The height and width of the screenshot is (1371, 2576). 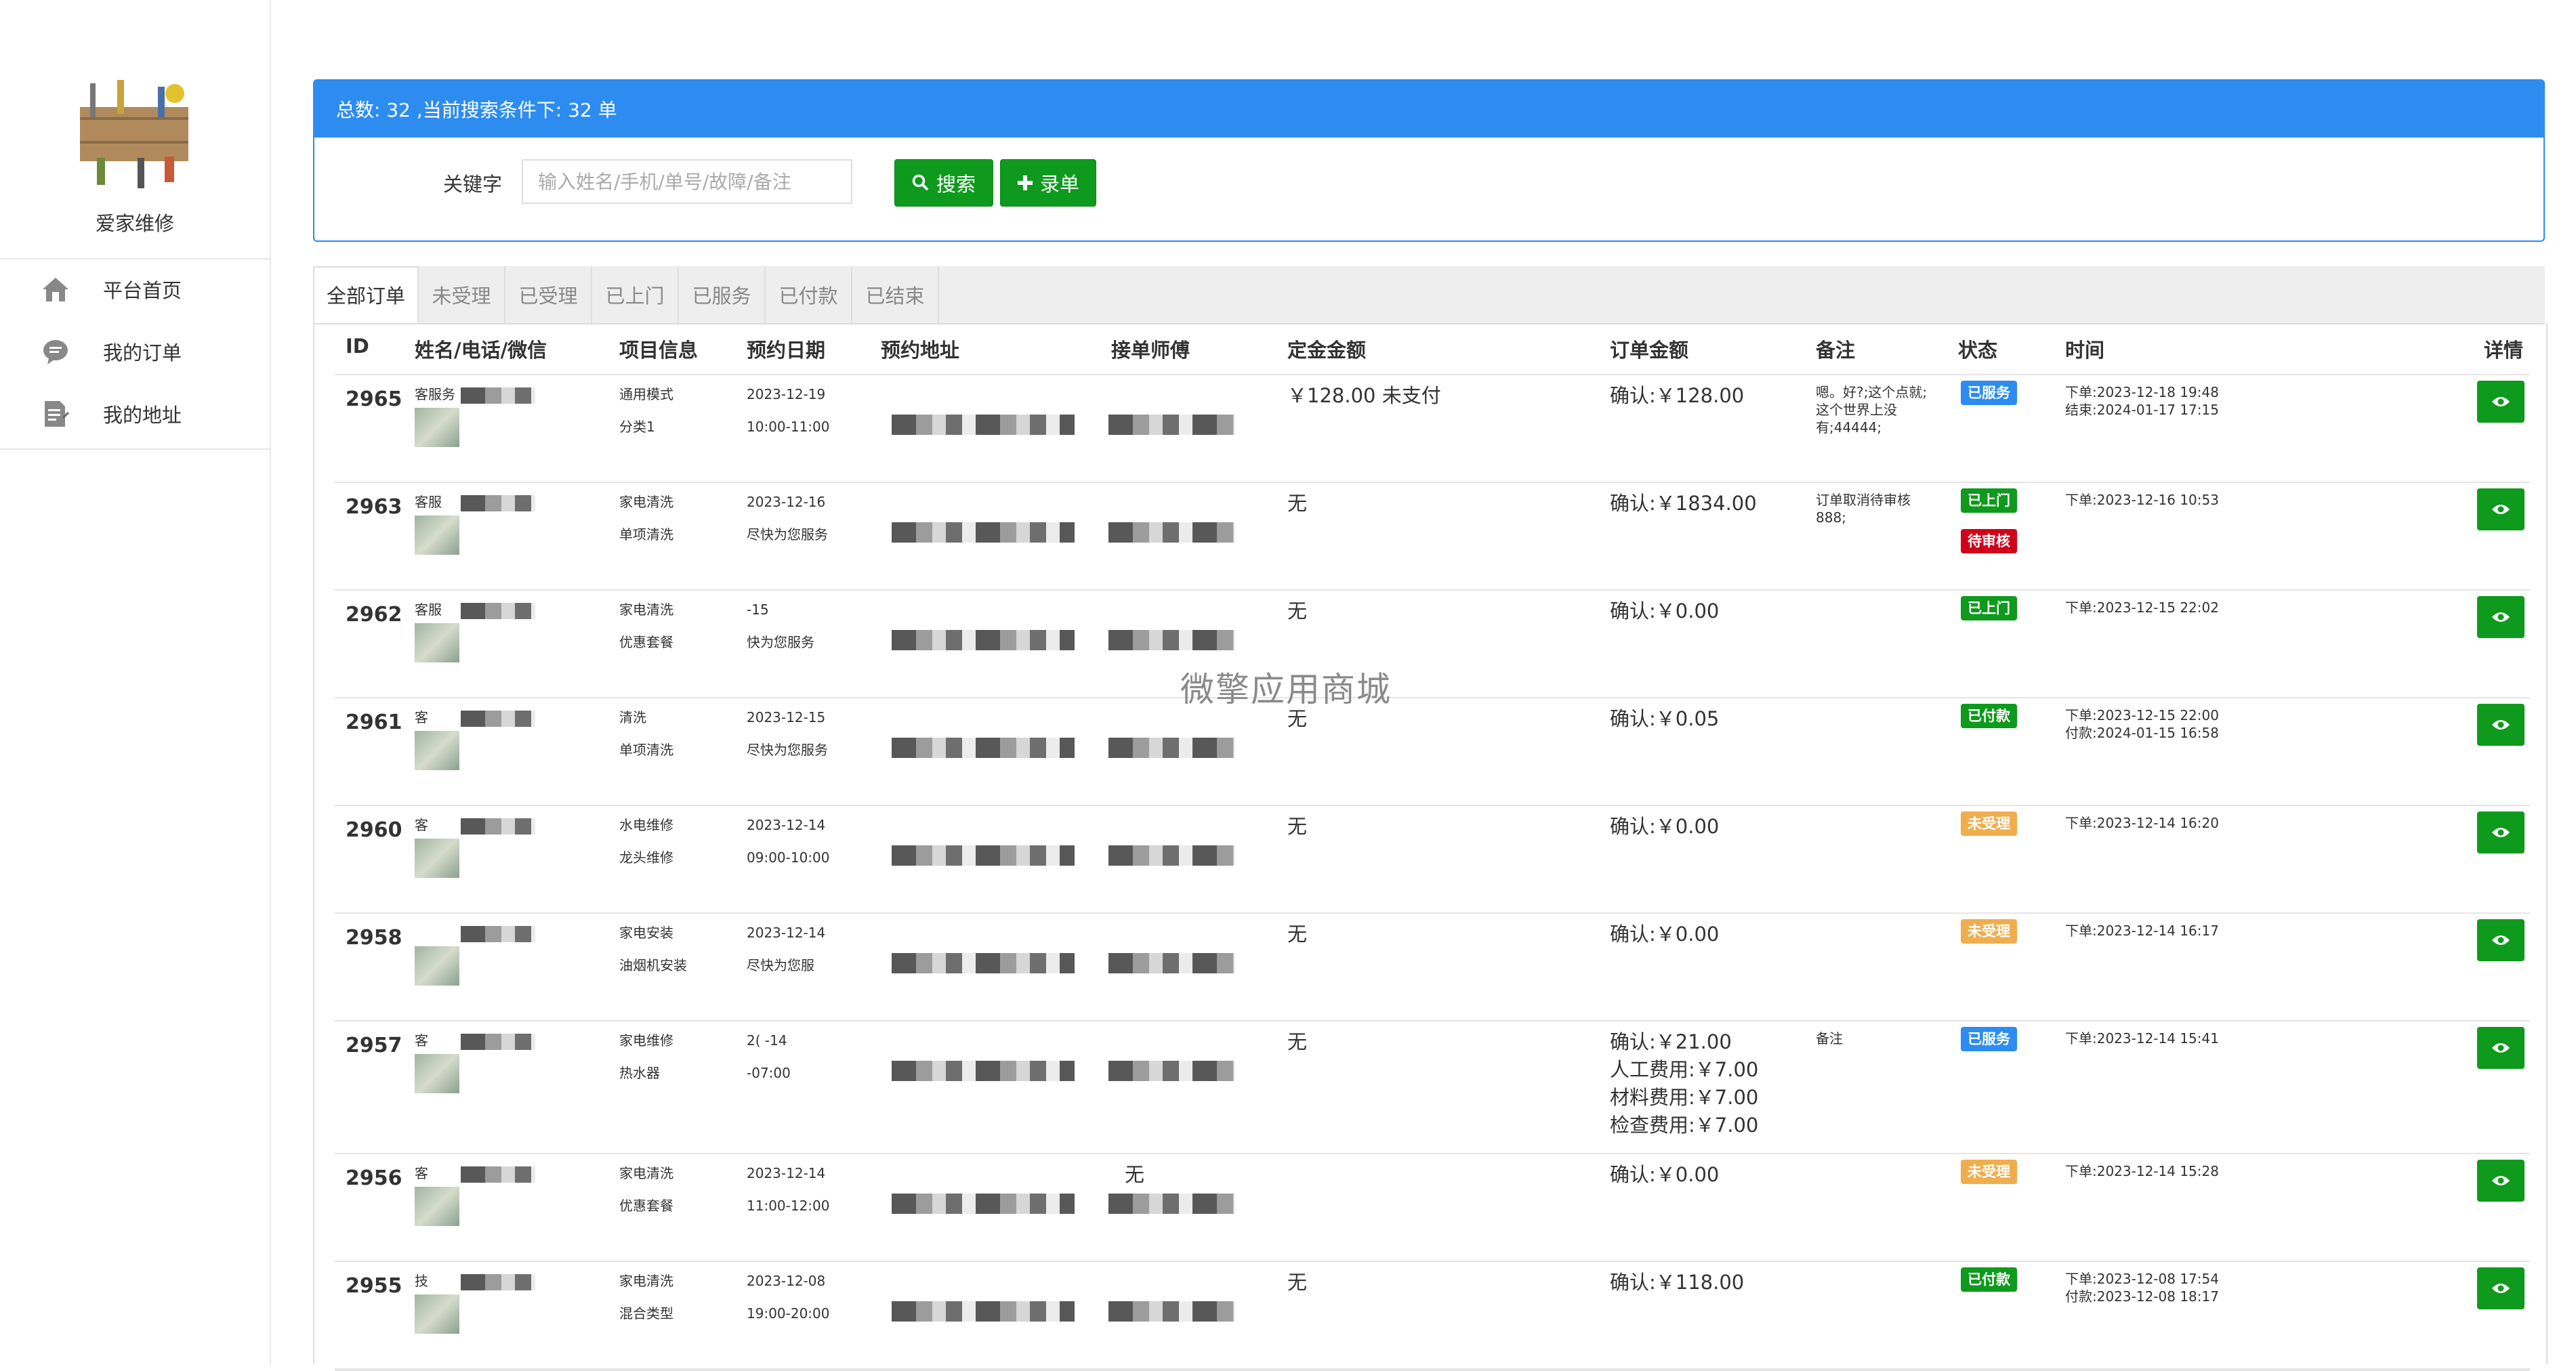 I want to click on plus-icon, so click(x=1025, y=182).